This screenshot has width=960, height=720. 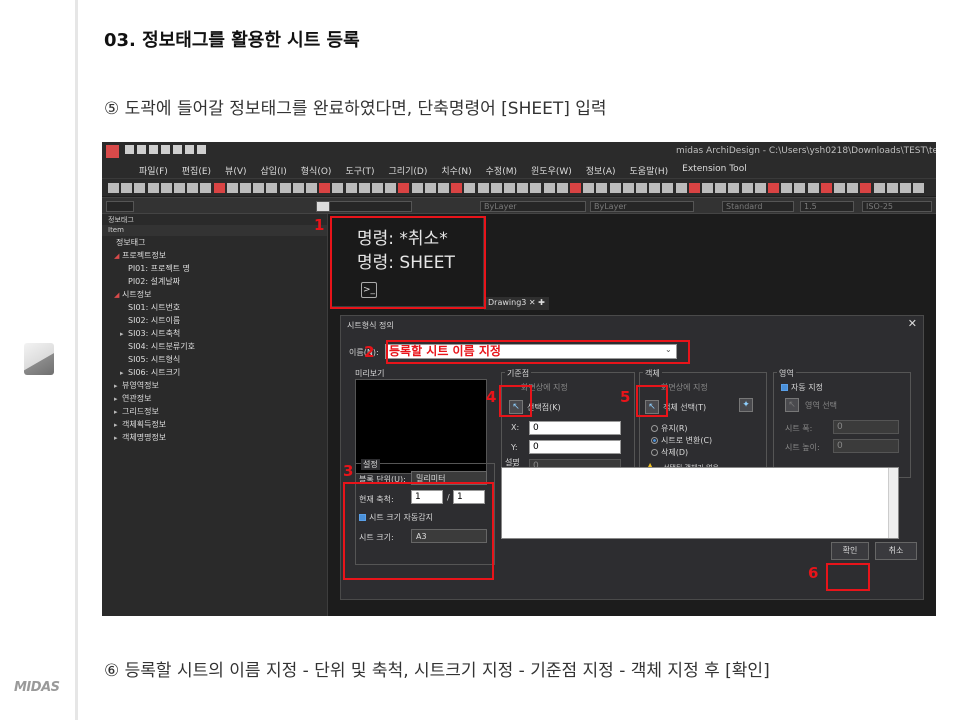 I want to click on menu-insert: 삽입(I), so click(x=274, y=169).